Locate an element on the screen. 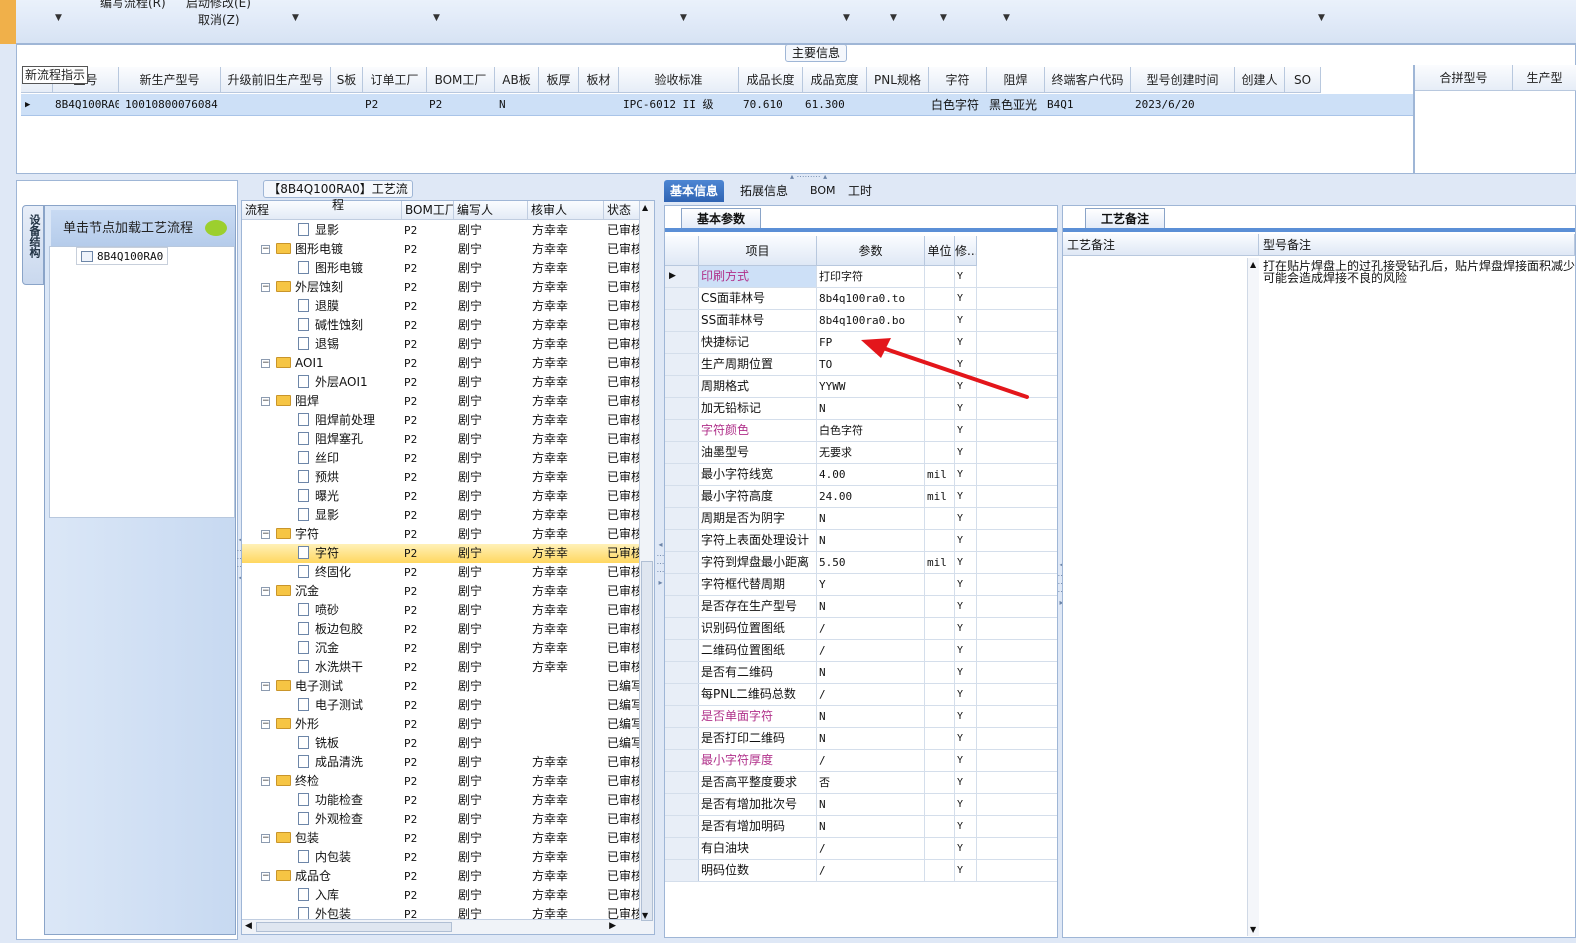 The image size is (1576, 943). col-thickness: 板厚 is located at coordinates (559, 80).